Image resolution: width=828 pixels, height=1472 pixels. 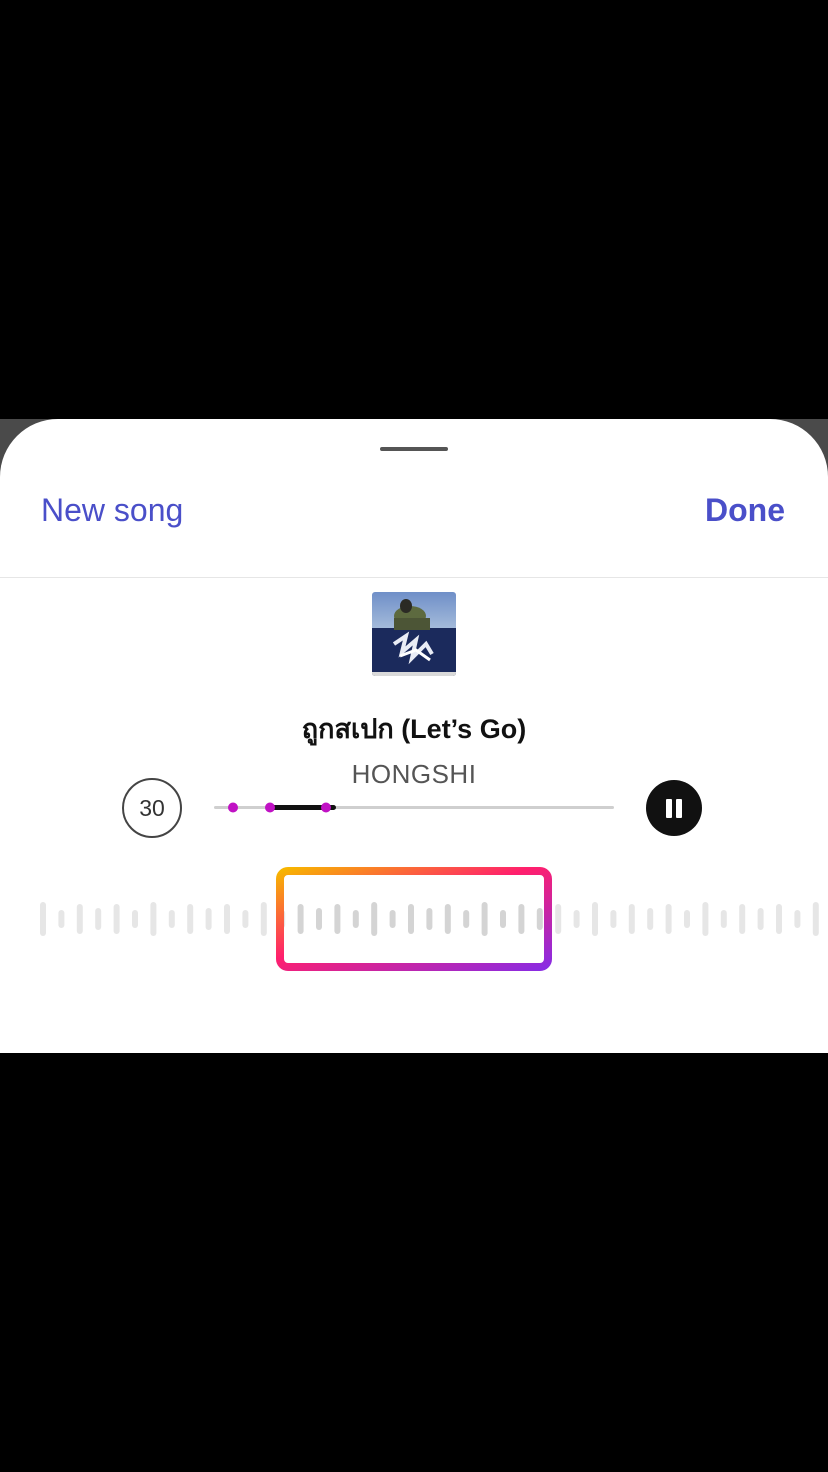 I want to click on header-divider, so click(x=414, y=577).